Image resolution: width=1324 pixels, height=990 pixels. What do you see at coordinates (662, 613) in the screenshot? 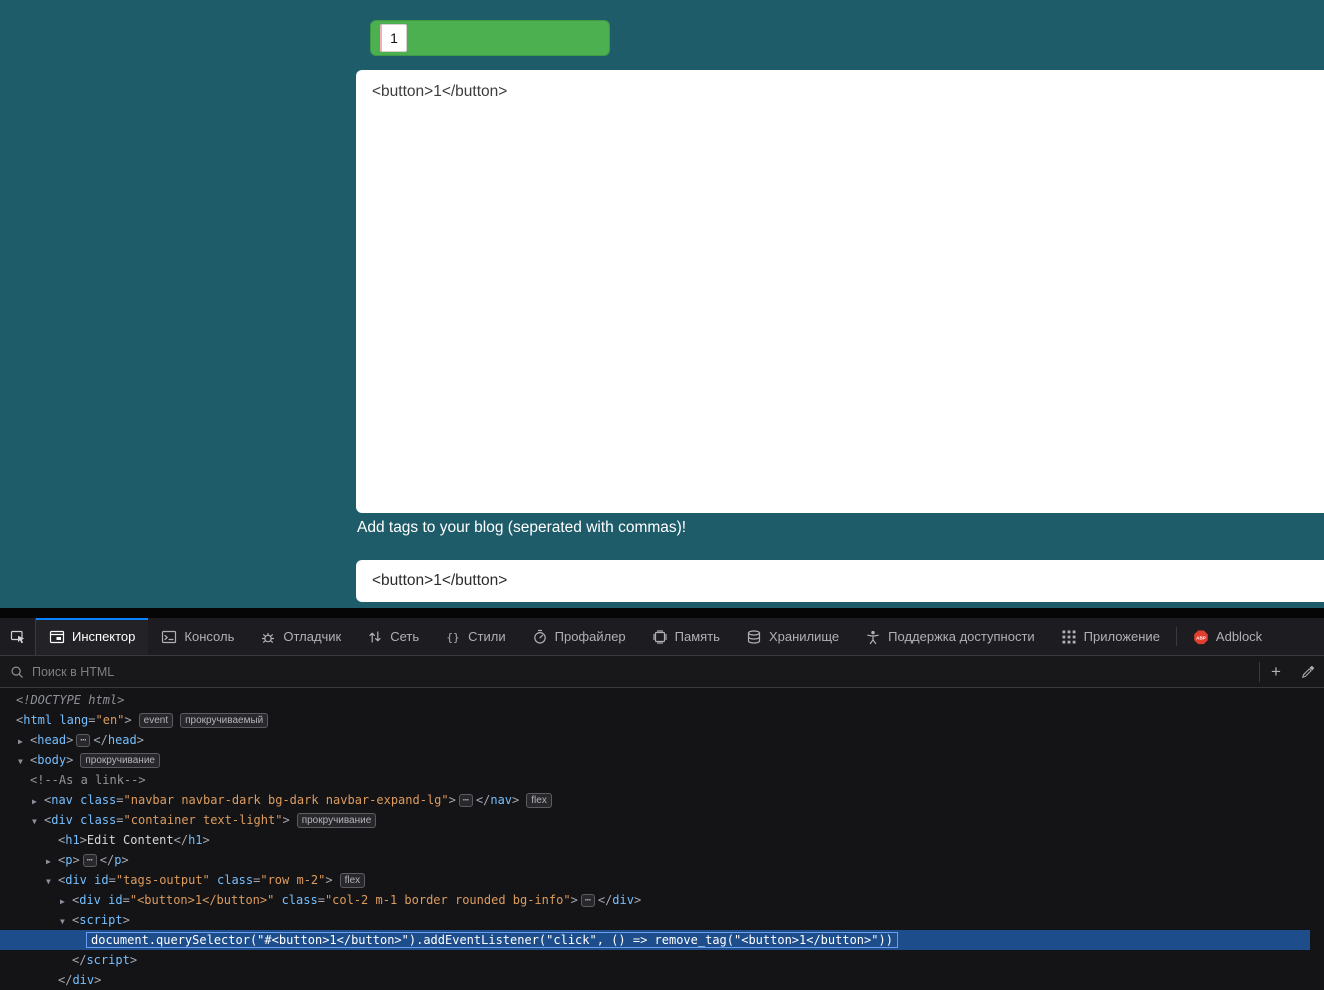
I see `devtools-splitter` at bounding box center [662, 613].